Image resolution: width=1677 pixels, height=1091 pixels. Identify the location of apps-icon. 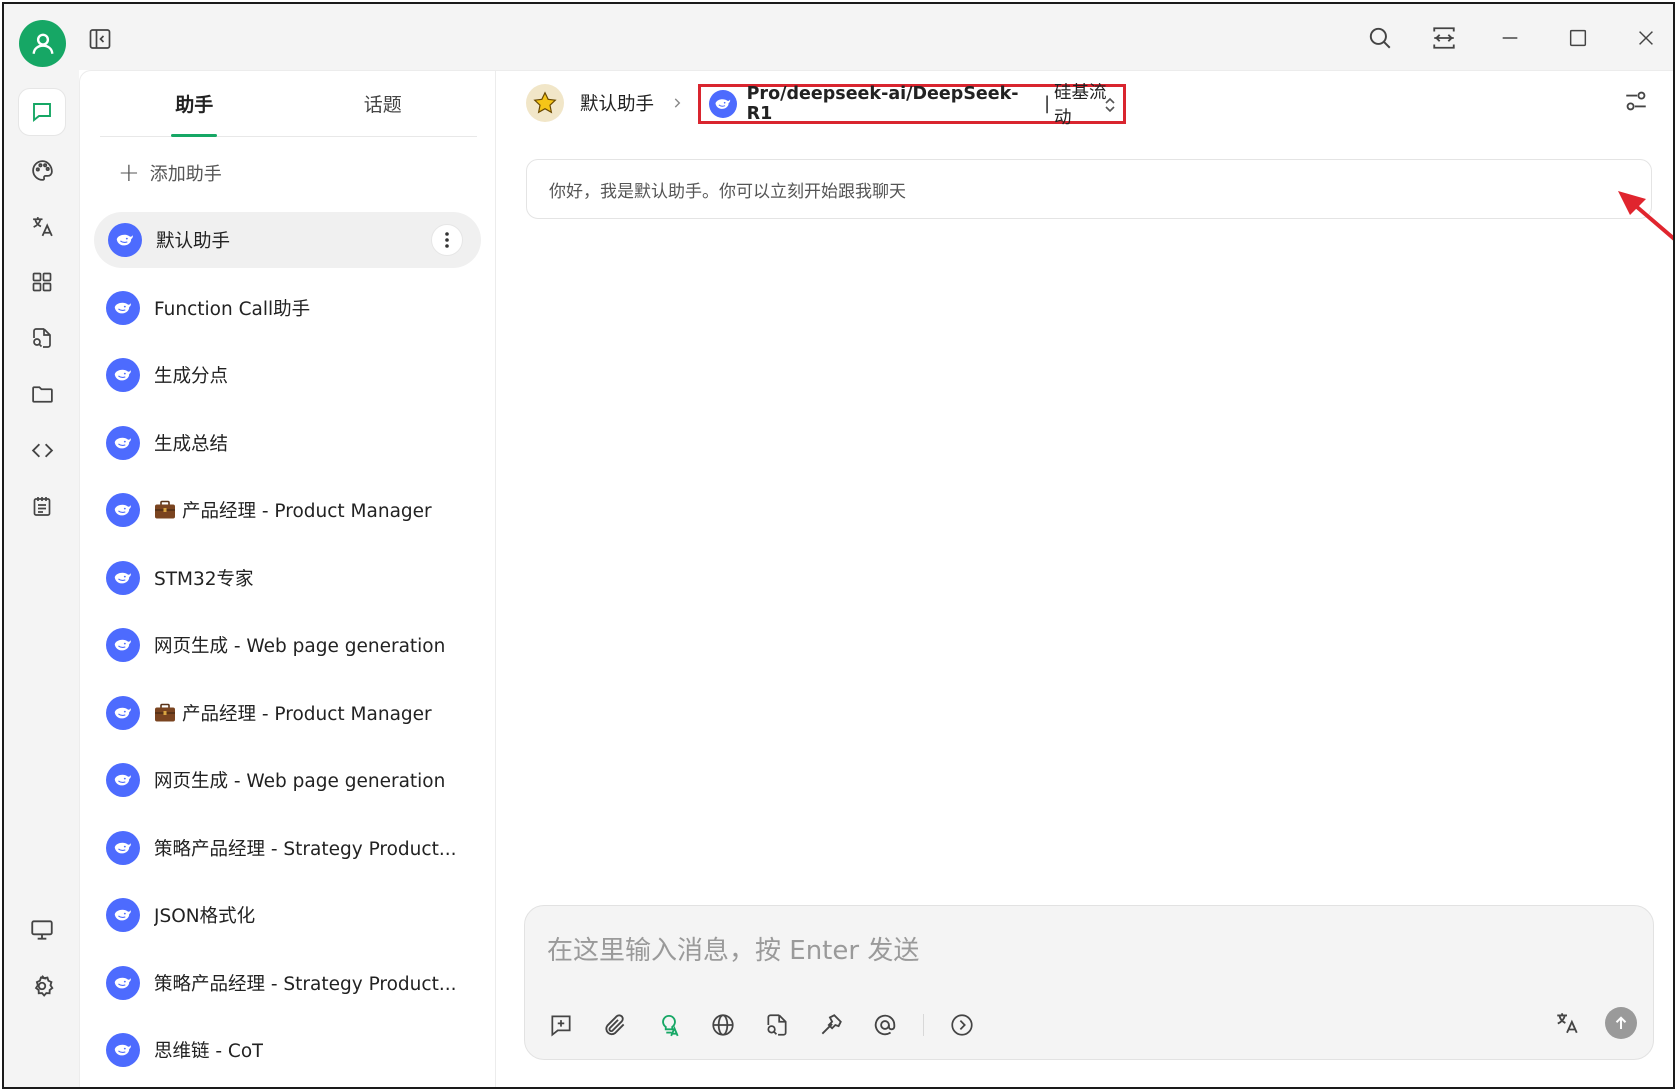
(42, 282).